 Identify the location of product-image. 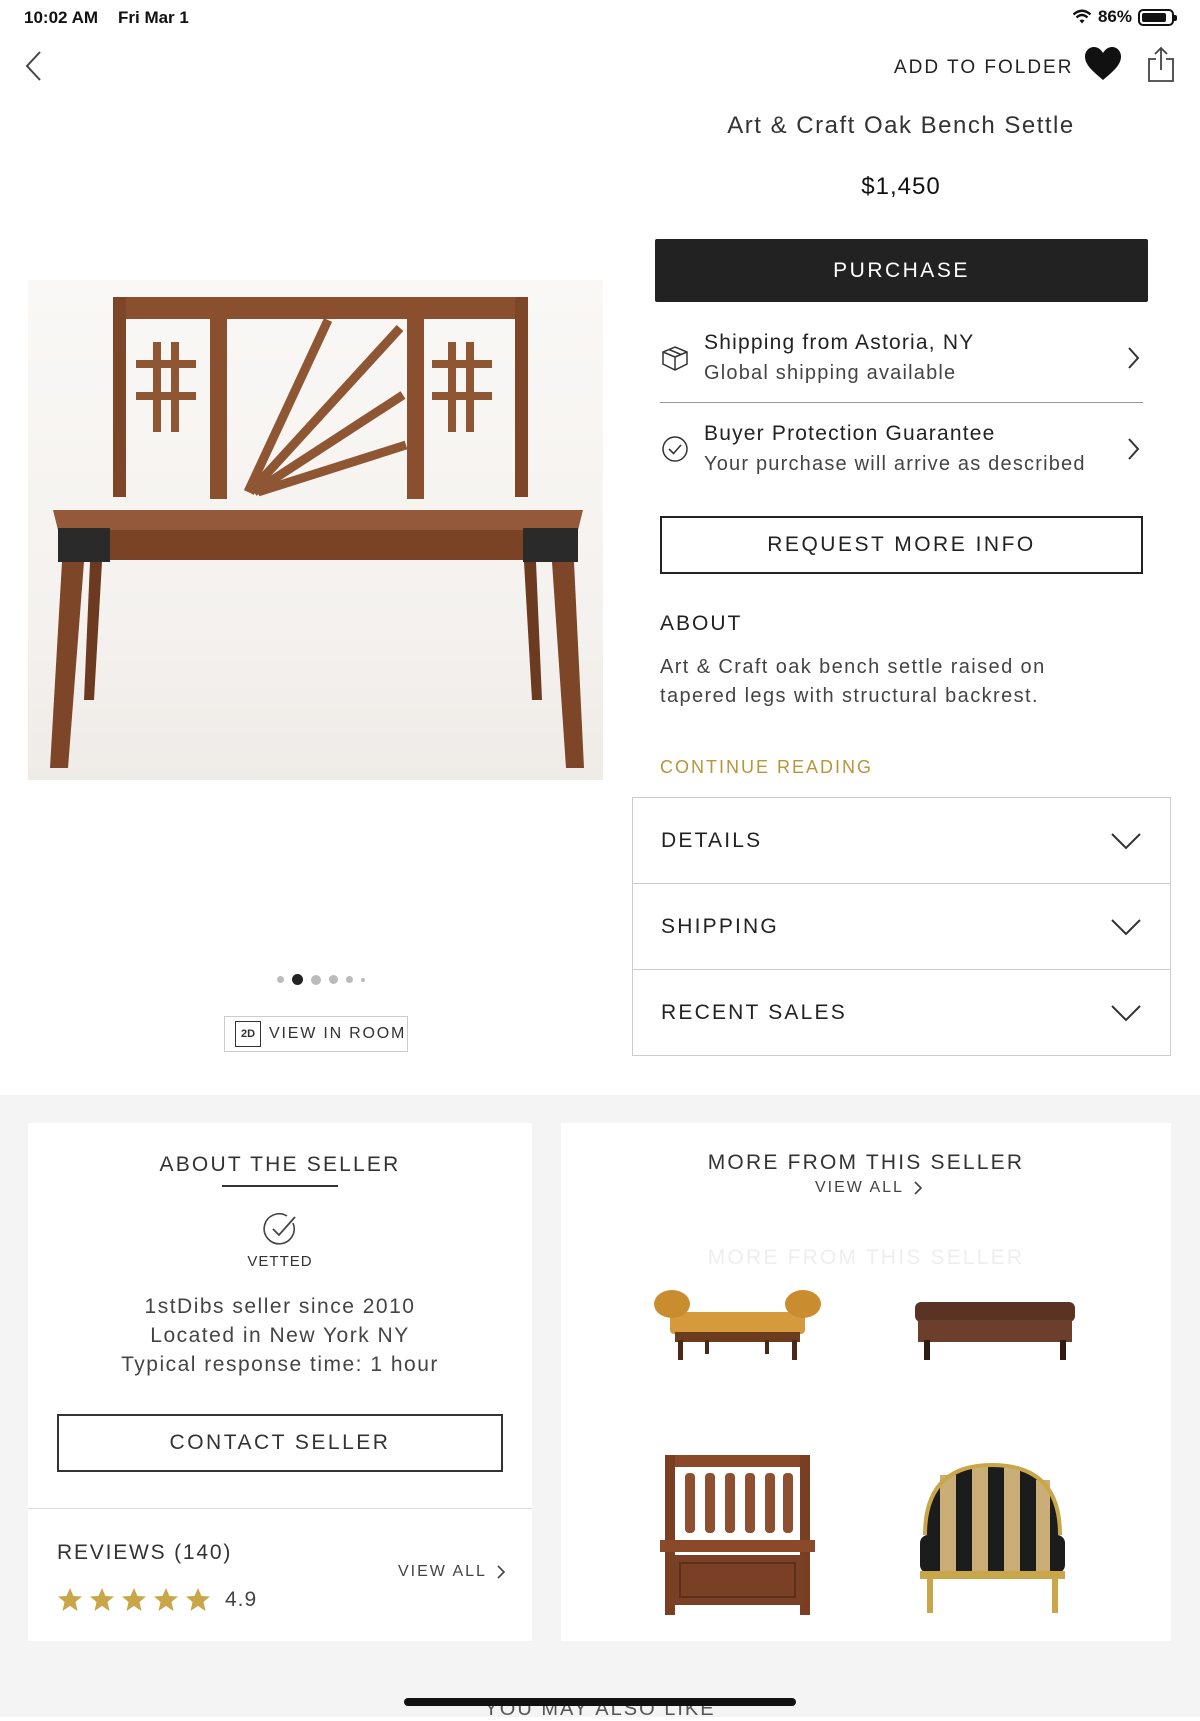
(315, 530).